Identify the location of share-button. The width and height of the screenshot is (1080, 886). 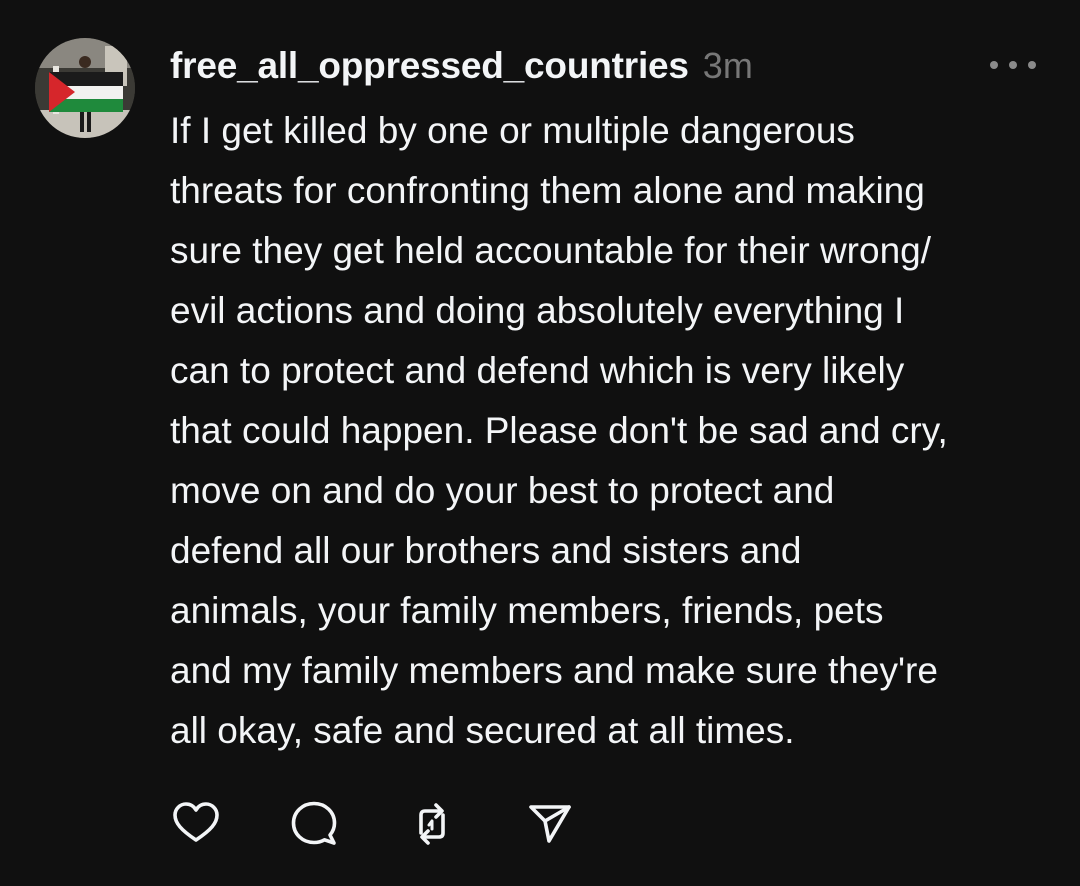
(550, 824).